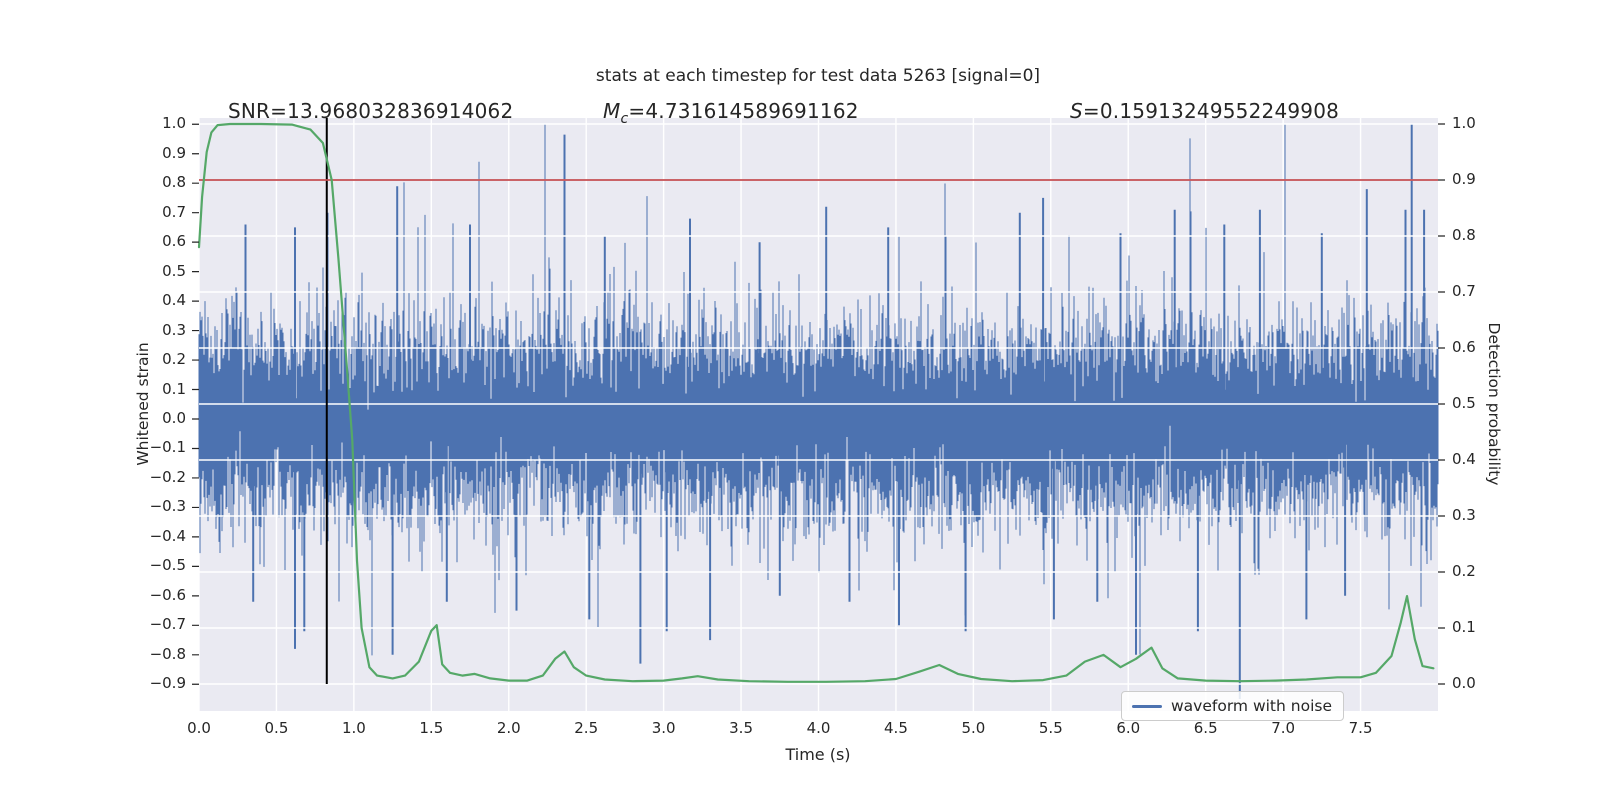  Describe the element at coordinates (174, 123) in the screenshot. I see `y-left-tick-label: 1.0` at that location.